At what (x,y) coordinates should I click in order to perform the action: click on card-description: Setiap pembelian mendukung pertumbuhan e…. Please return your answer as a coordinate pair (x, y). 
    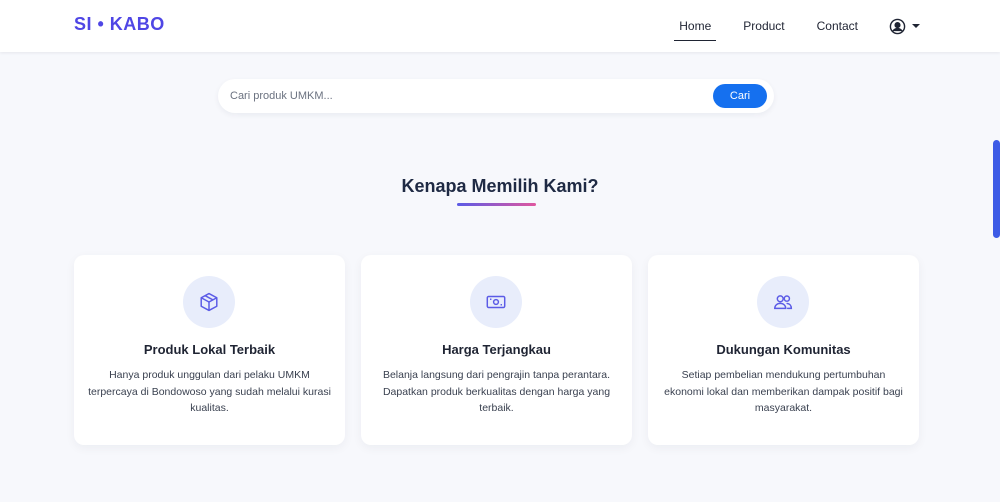
    Looking at the image, I should click on (783, 391).